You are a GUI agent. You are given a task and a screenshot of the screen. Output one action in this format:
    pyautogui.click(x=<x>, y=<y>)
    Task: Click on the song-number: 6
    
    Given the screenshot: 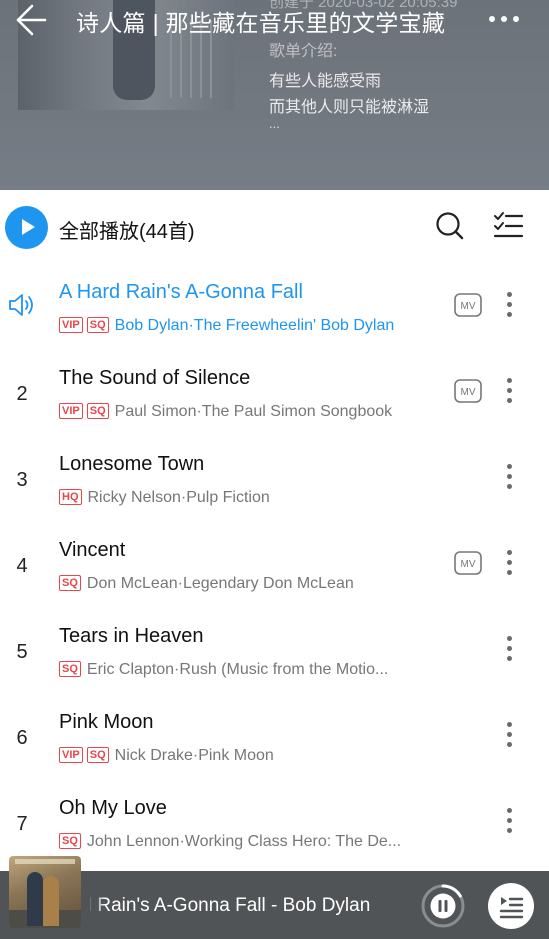 What is the action you would take?
    pyautogui.click(x=22, y=738)
    